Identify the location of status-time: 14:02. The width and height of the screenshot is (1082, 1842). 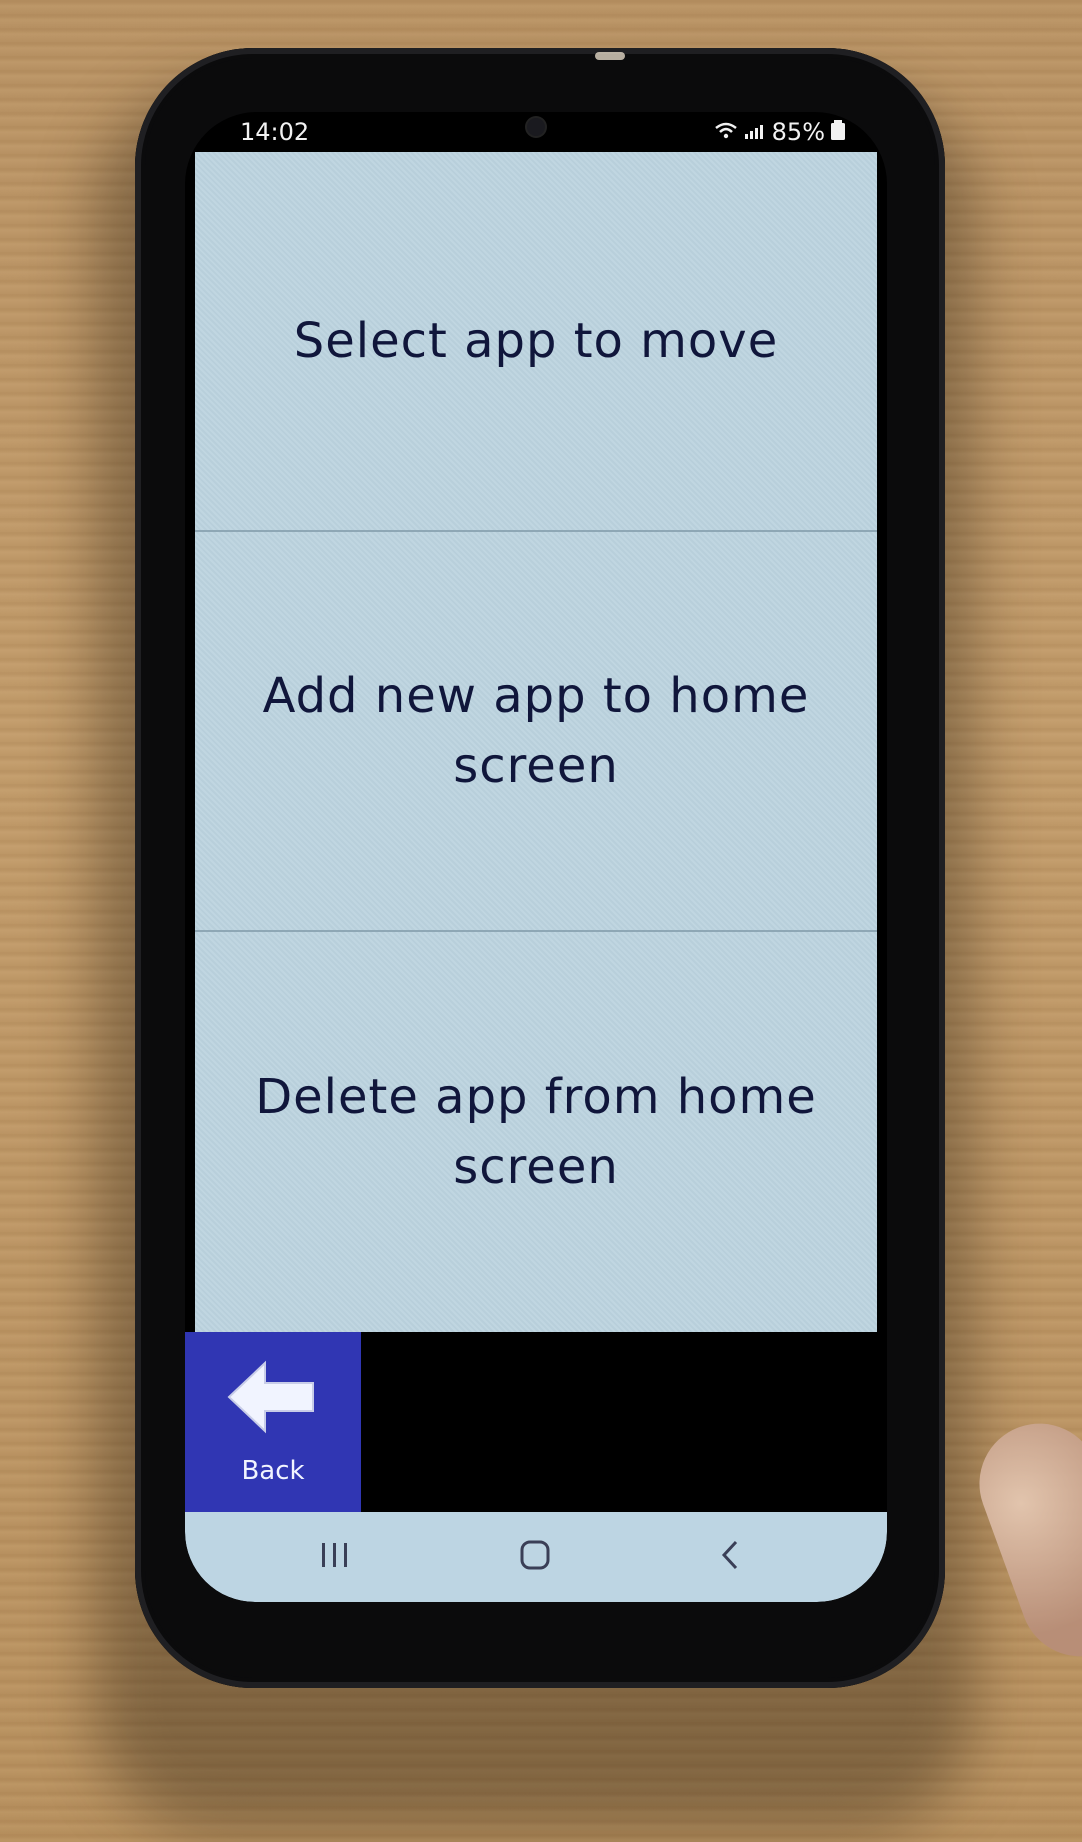
(275, 132).